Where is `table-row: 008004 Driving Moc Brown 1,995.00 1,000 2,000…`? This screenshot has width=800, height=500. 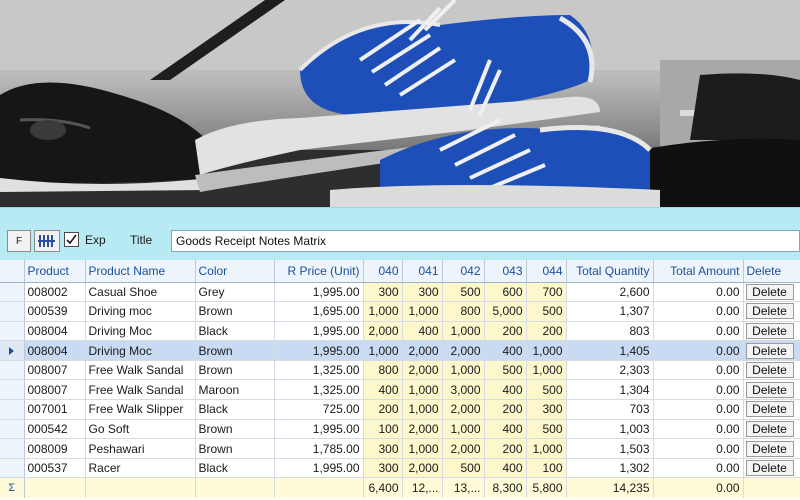 table-row: 008004 Driving Moc Brown 1,995.00 1,000 2,000… is located at coordinates (400, 350).